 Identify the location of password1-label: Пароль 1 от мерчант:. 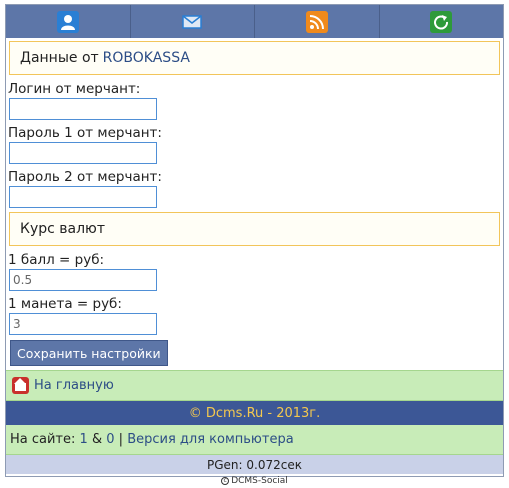
(85, 133).